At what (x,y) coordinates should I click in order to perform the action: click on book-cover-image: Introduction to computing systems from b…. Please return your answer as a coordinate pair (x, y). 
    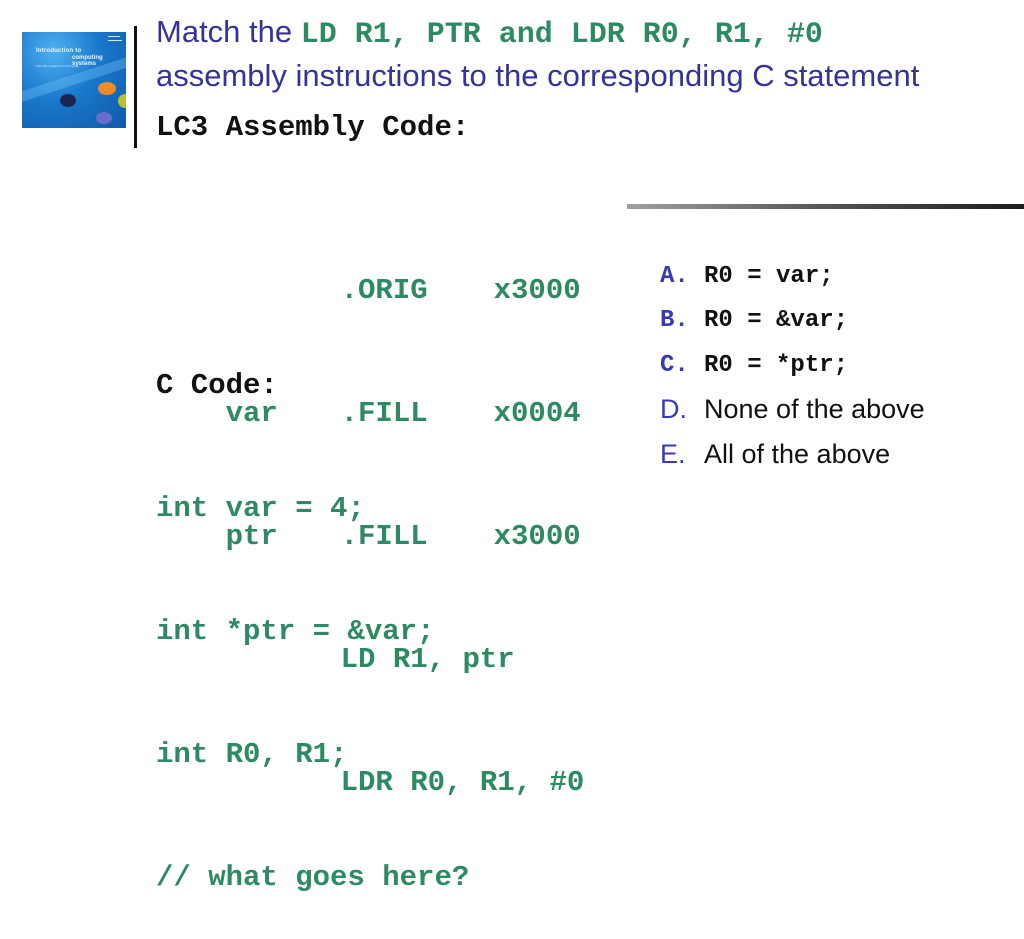
    Looking at the image, I should click on (74, 80).